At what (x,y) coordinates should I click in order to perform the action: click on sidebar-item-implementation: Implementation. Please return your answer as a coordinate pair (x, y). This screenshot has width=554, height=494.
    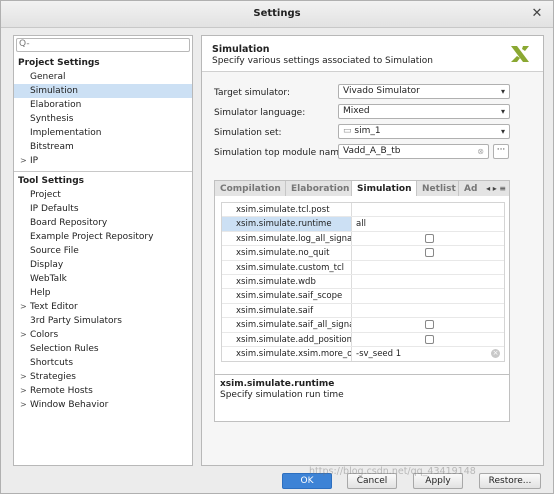
    Looking at the image, I should click on (103, 133).